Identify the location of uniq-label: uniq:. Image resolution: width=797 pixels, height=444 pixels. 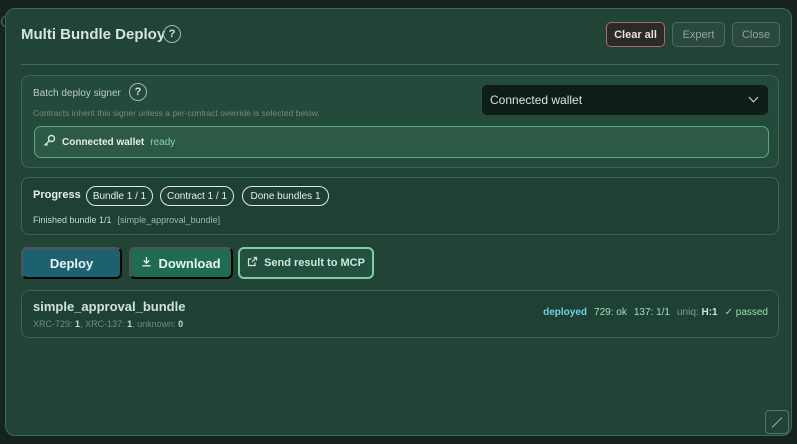
(688, 312).